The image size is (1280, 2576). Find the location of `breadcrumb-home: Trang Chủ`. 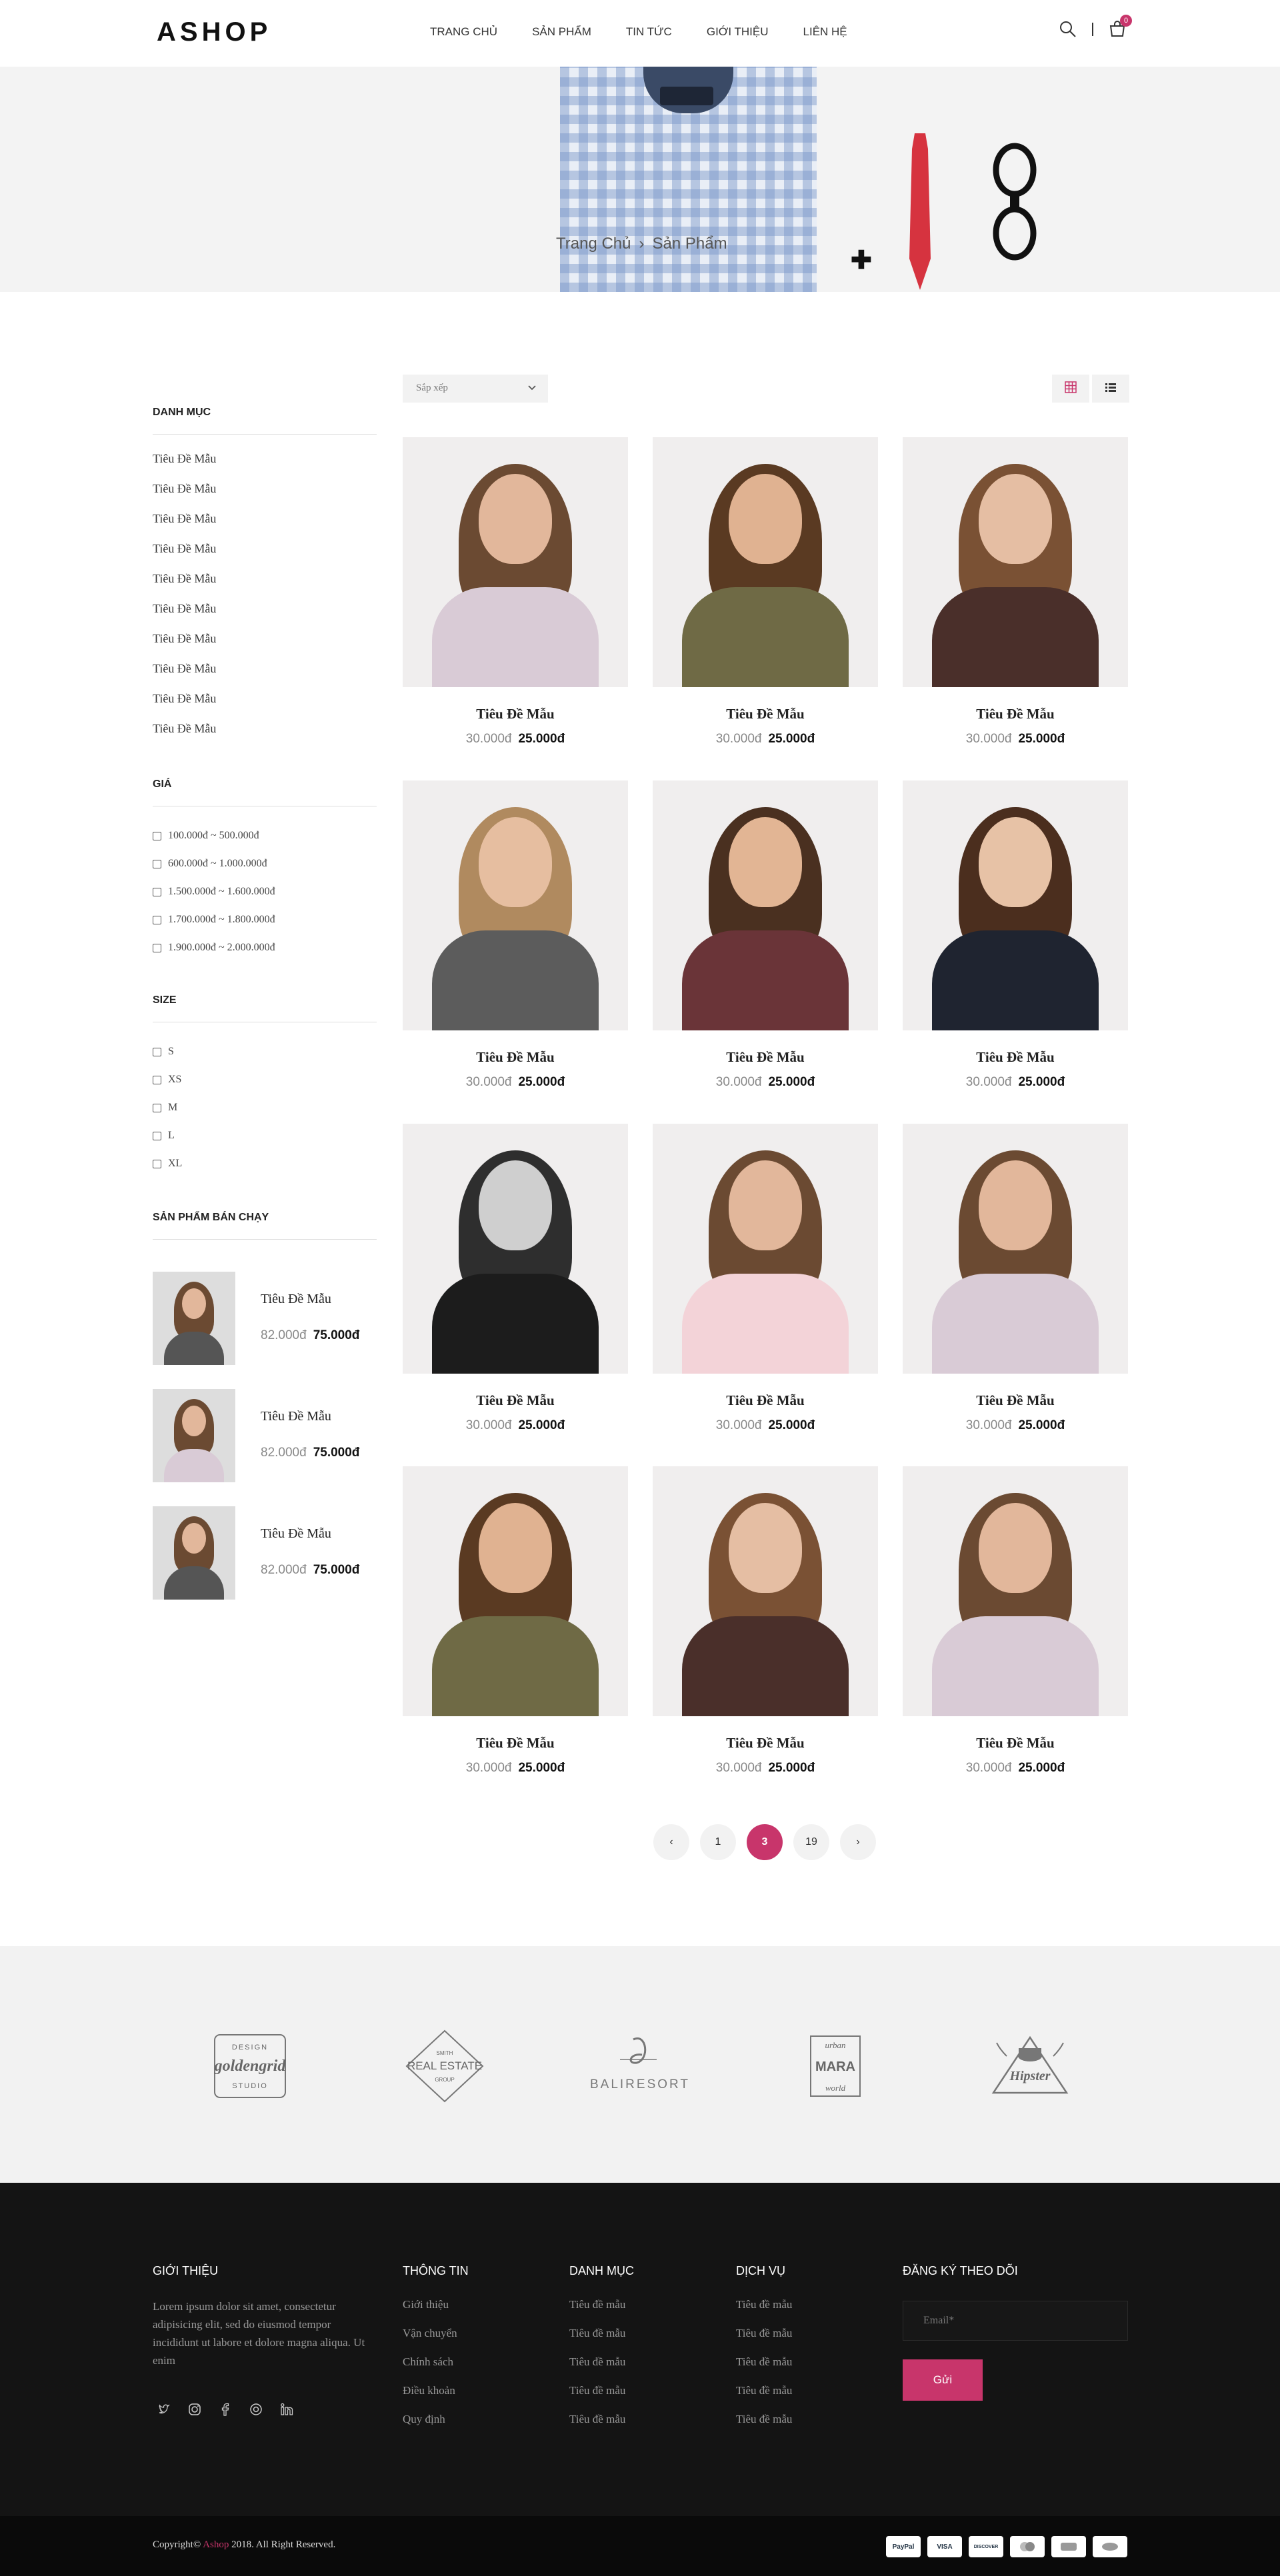

breadcrumb-home: Trang Chủ is located at coordinates (593, 244).